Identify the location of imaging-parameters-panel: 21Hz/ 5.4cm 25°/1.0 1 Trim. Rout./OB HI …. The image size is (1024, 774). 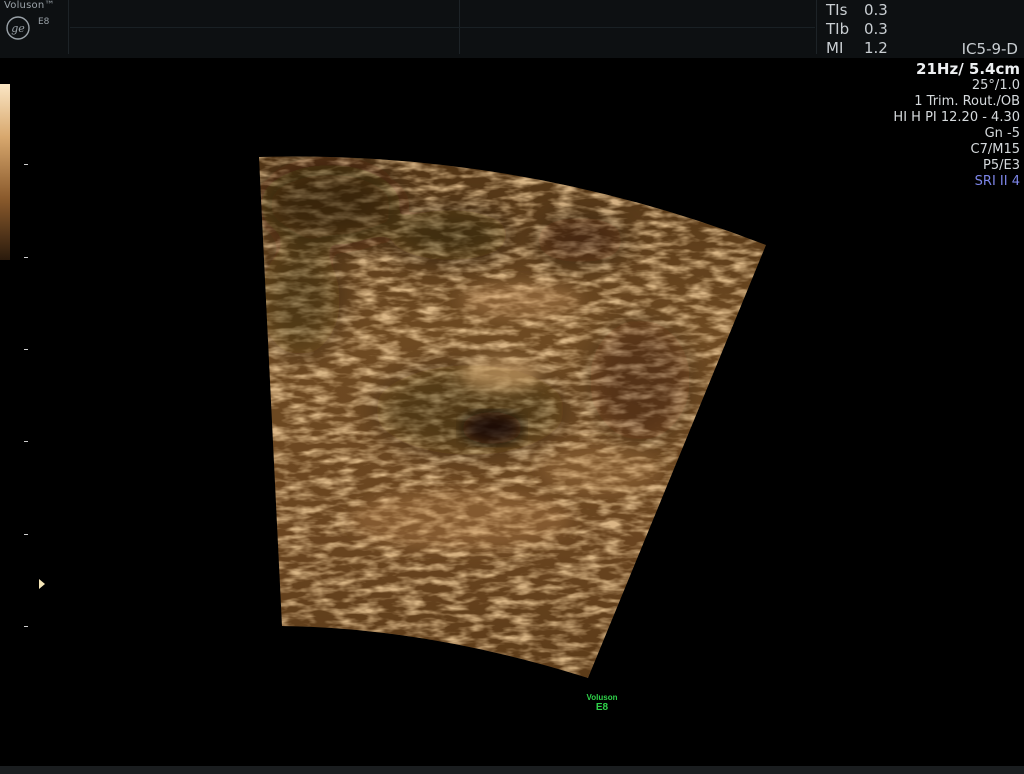
(956, 125).